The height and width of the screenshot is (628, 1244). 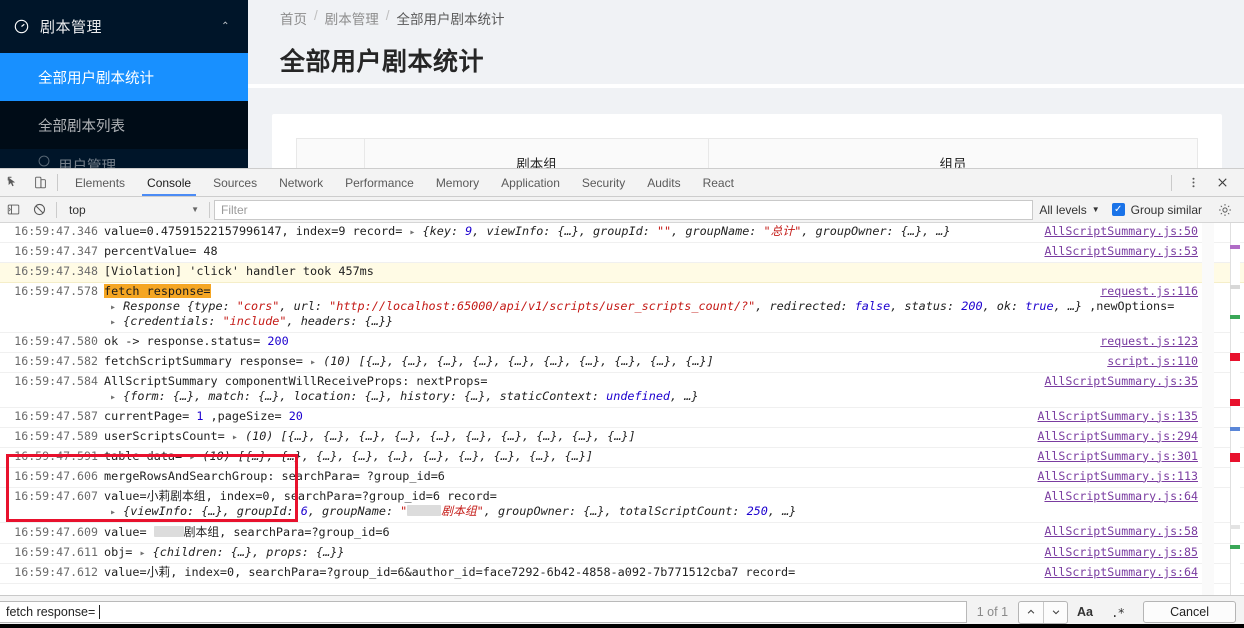 I want to click on dashboard-icon, so click(x=25, y=26).